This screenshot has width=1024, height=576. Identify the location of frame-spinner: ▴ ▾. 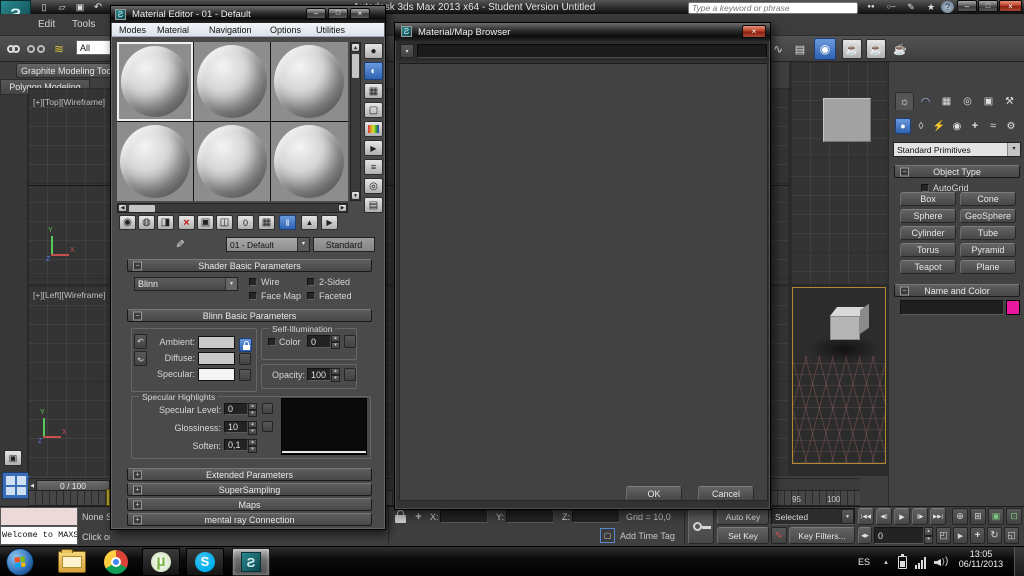
(928, 535).